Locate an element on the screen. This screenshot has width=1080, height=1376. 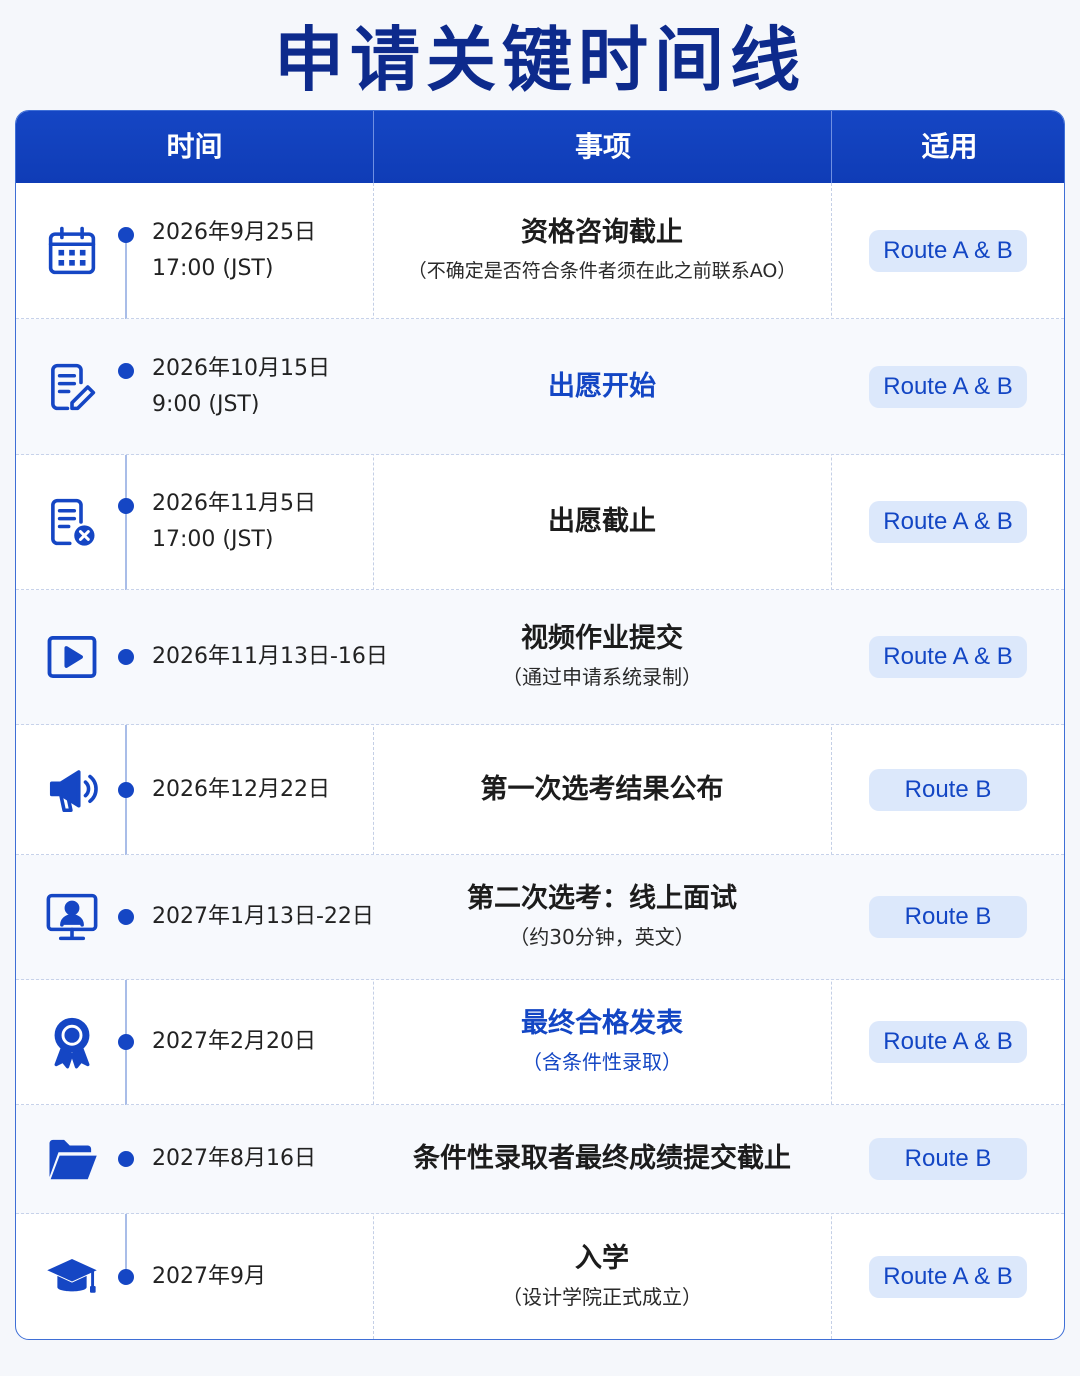
table-row: 2026年10月15日 9:00 (JST) 出愿开始 Route A & B is located at coordinates (540, 387).